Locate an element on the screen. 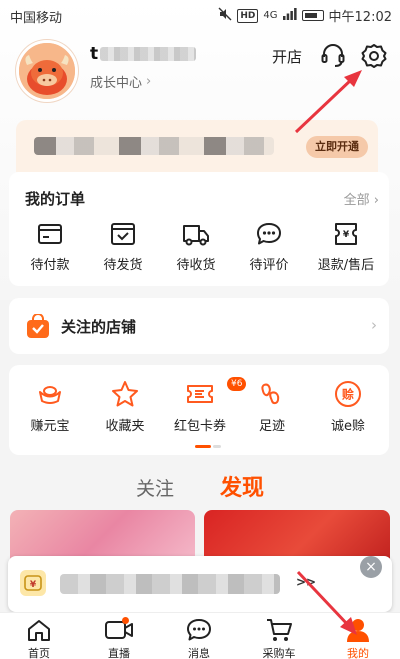 The height and width of the screenshot is (659, 400). order-label: 待付款 is located at coordinates (50, 265).